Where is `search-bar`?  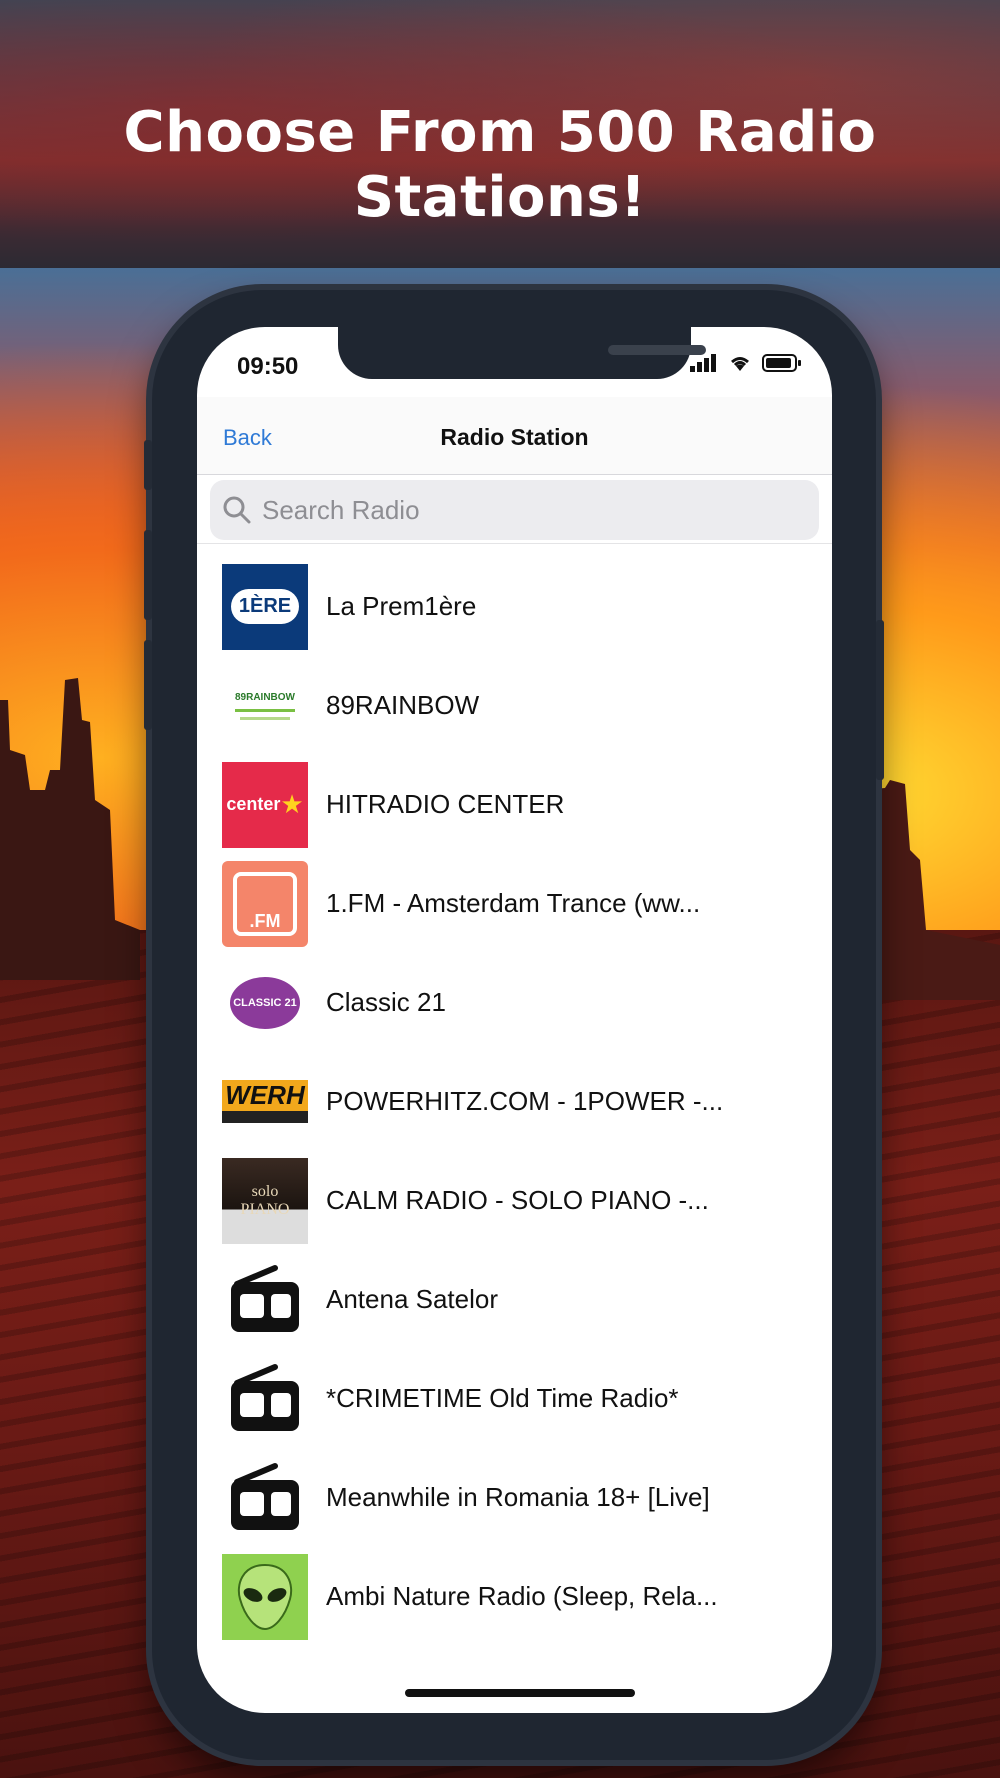
search-bar is located at coordinates (514, 510).